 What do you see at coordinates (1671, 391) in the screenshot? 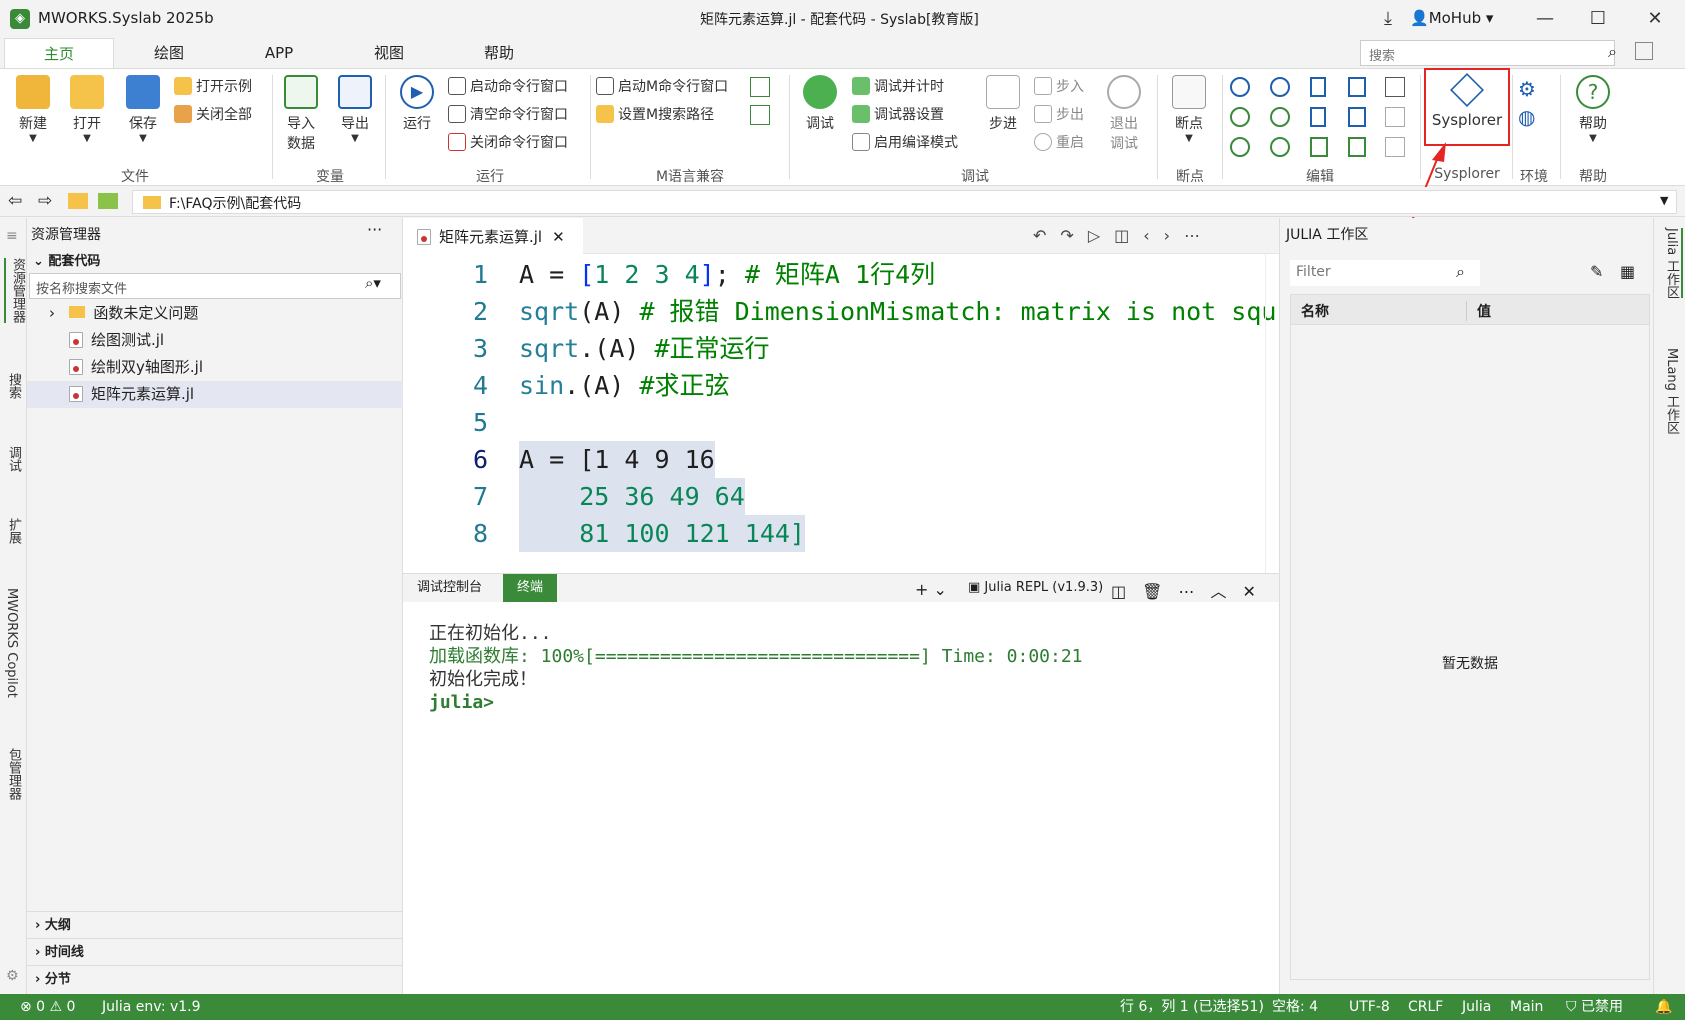
I see `activity-mlang-workspace: MLang 工作区` at bounding box center [1671, 391].